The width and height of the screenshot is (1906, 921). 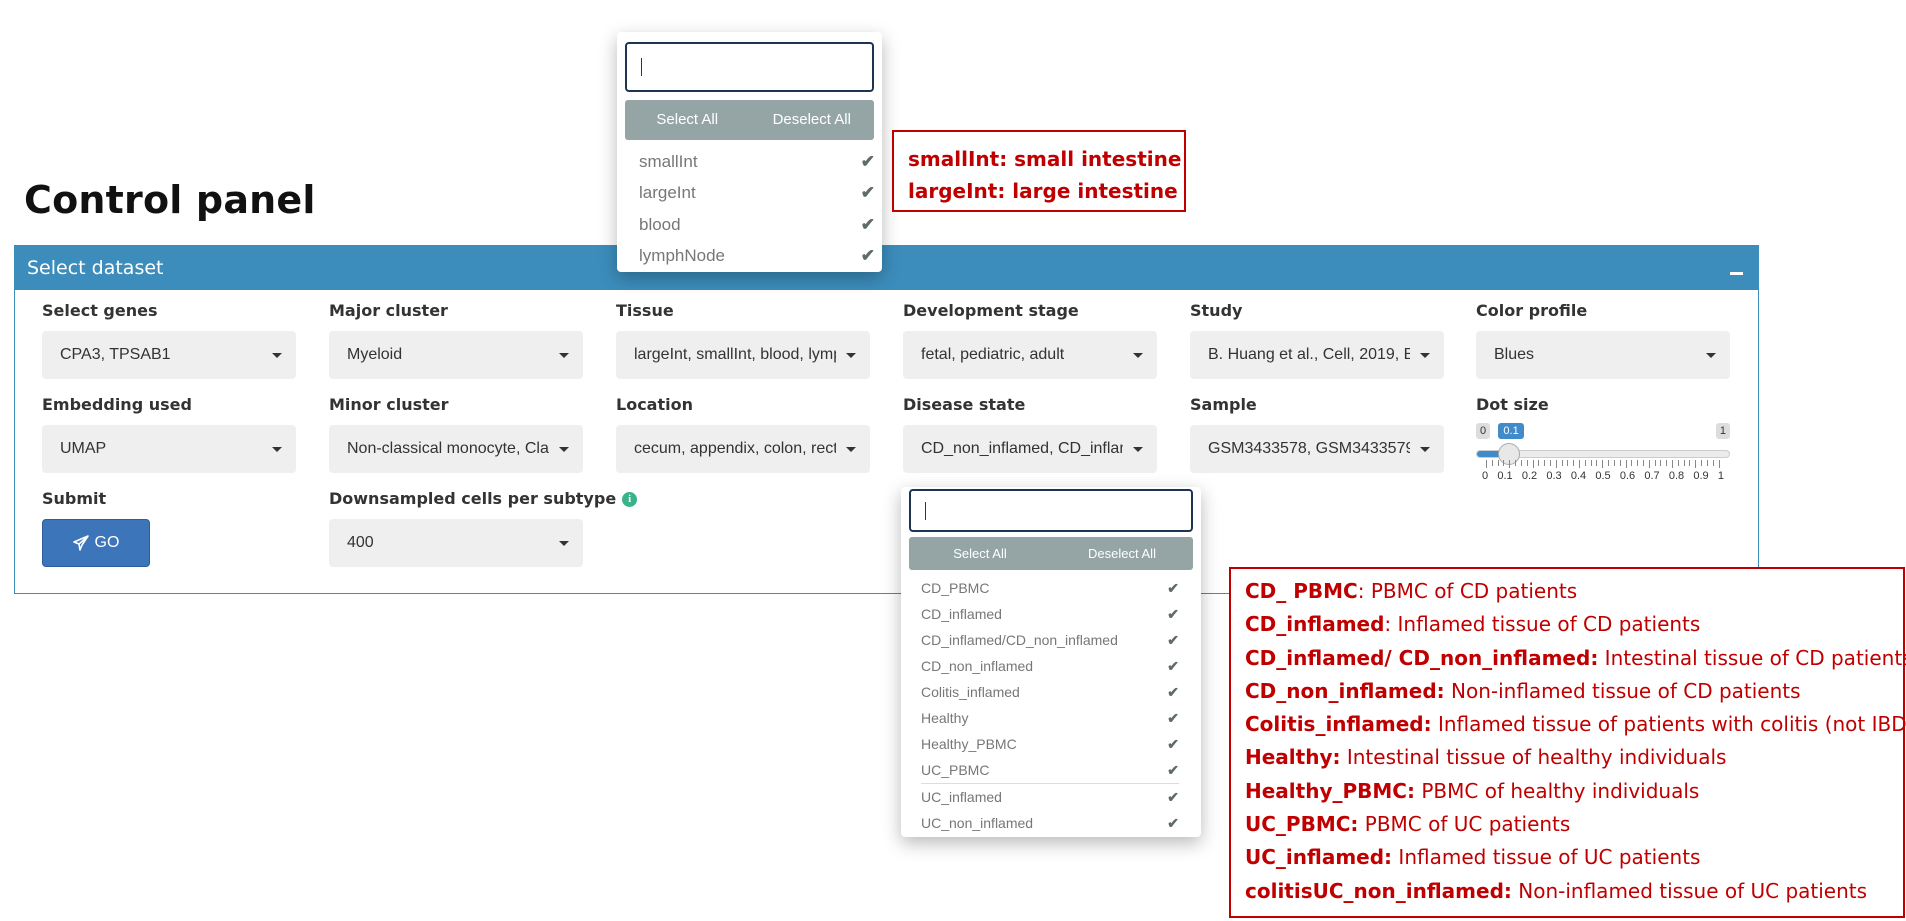 I want to click on disease-option: CD_non_inflamed ✔, so click(x=1050, y=666).